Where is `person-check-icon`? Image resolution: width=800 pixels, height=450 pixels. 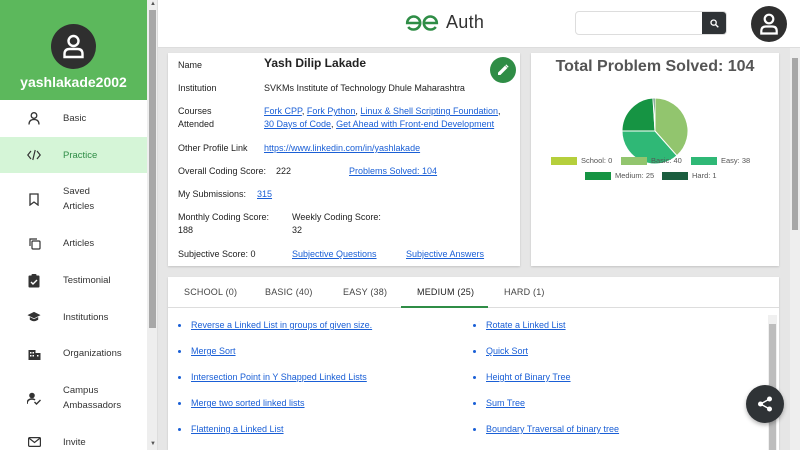
person-check-icon is located at coordinates (34, 398).